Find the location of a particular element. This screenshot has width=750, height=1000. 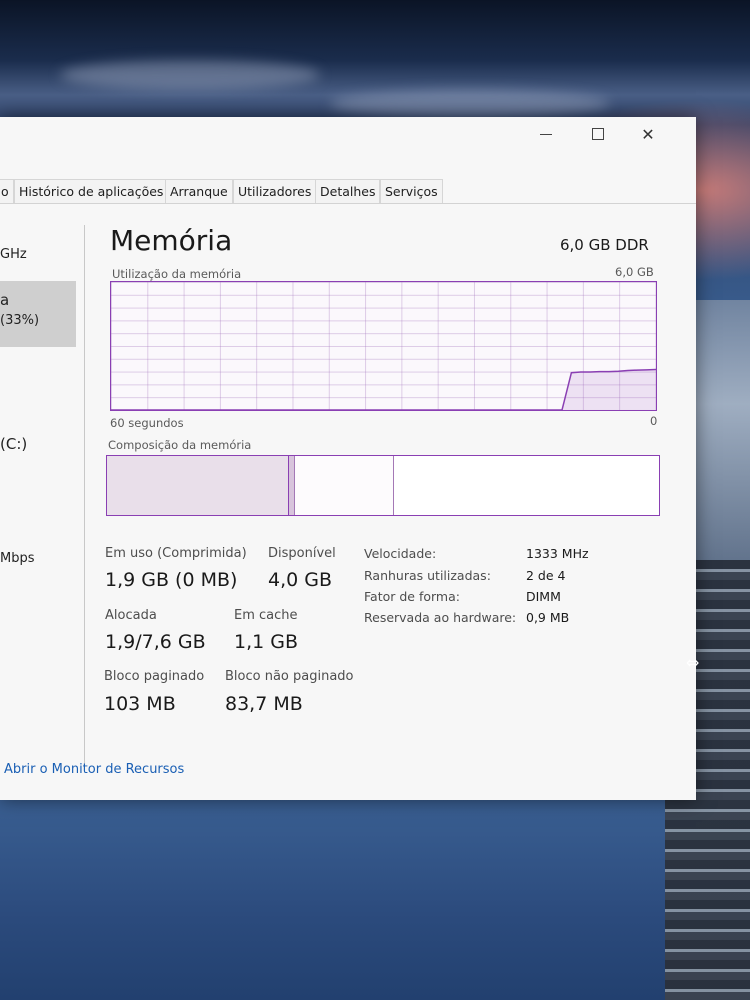

sidebar-item-memory: a (33%) is located at coordinates (38, 314).